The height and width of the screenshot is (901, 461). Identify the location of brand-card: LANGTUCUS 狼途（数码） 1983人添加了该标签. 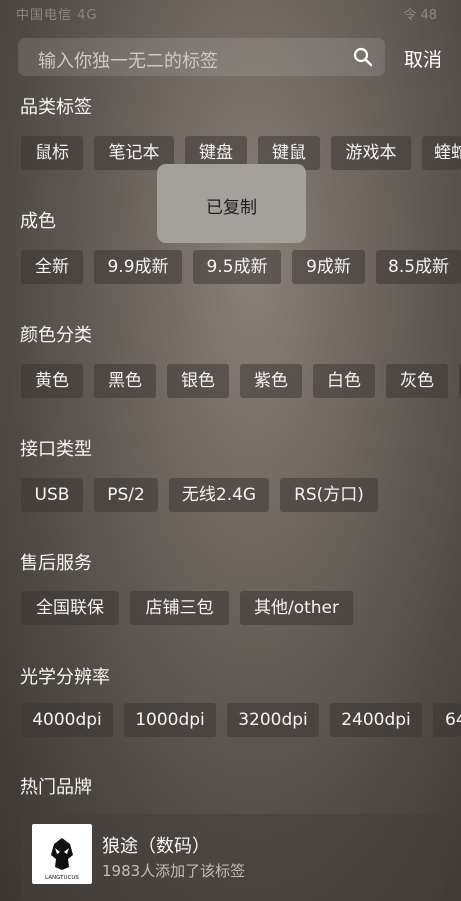
(232, 857).